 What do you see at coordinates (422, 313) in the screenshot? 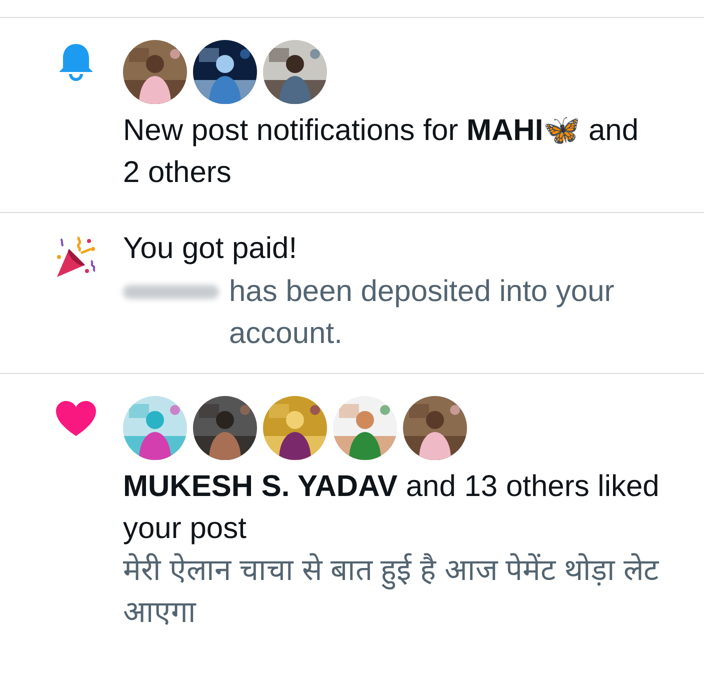
I see `notification-text: has been deposited into your account.` at bounding box center [422, 313].